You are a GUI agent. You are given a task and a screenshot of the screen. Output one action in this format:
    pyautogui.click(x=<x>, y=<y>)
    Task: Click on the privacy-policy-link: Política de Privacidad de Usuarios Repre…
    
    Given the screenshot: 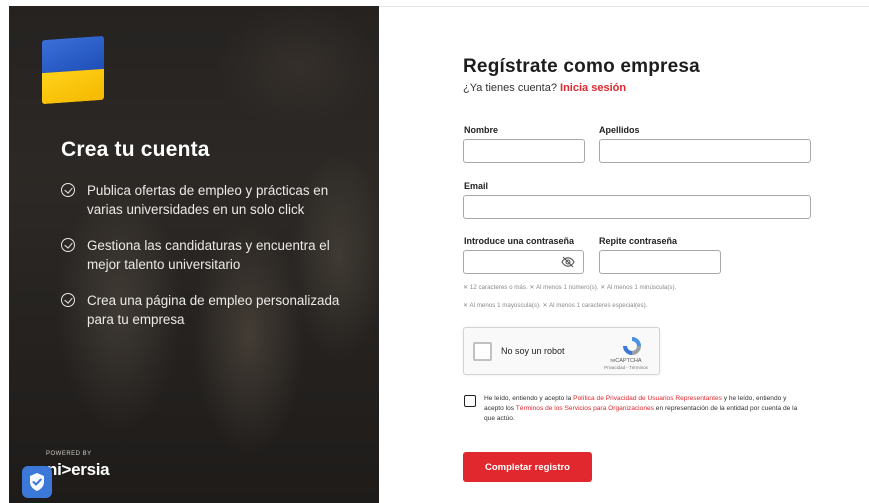 What is the action you would take?
    pyautogui.click(x=647, y=398)
    